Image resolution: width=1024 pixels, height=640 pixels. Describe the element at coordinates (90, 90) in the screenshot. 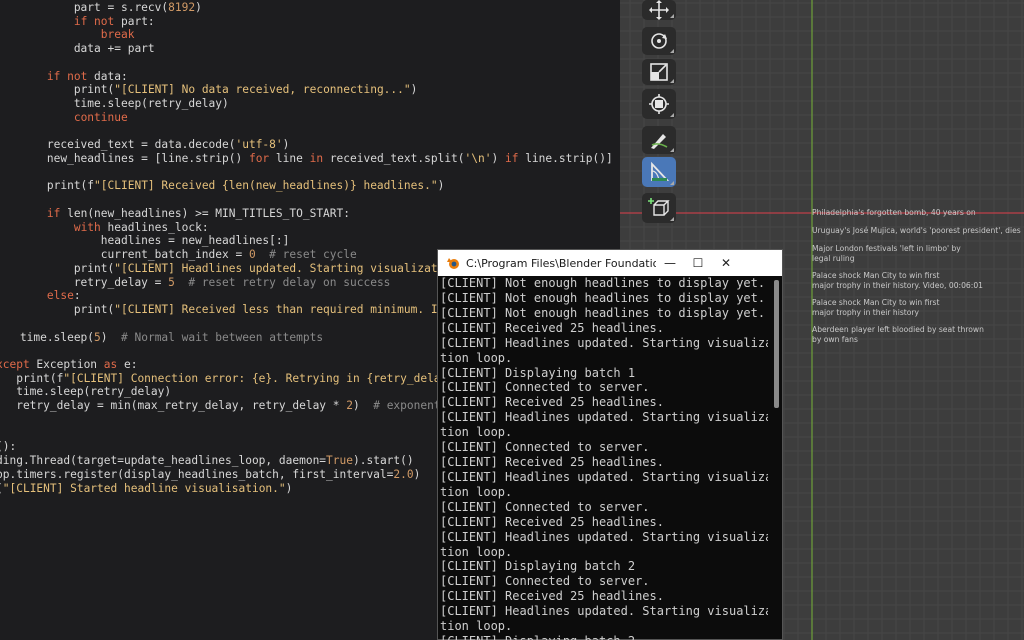

I see `code-token: print` at that location.